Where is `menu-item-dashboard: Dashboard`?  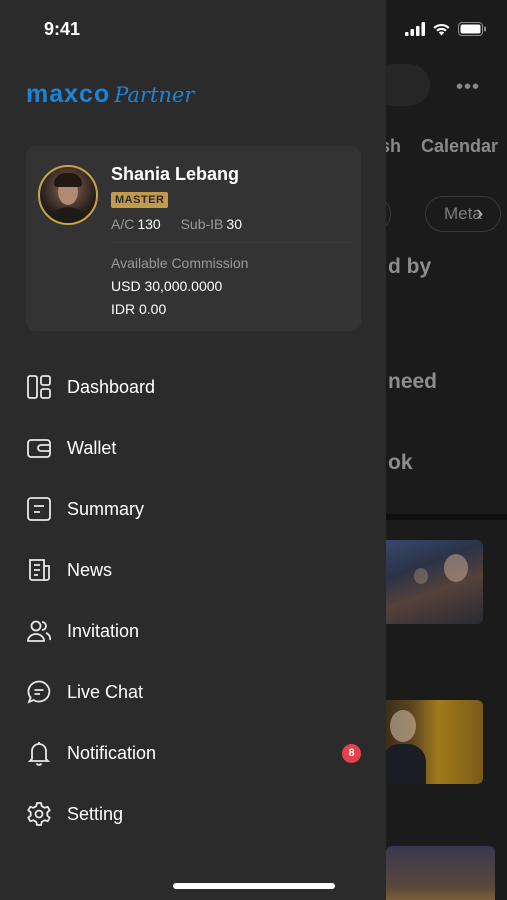
menu-item-dashboard: Dashboard is located at coordinates (196, 387).